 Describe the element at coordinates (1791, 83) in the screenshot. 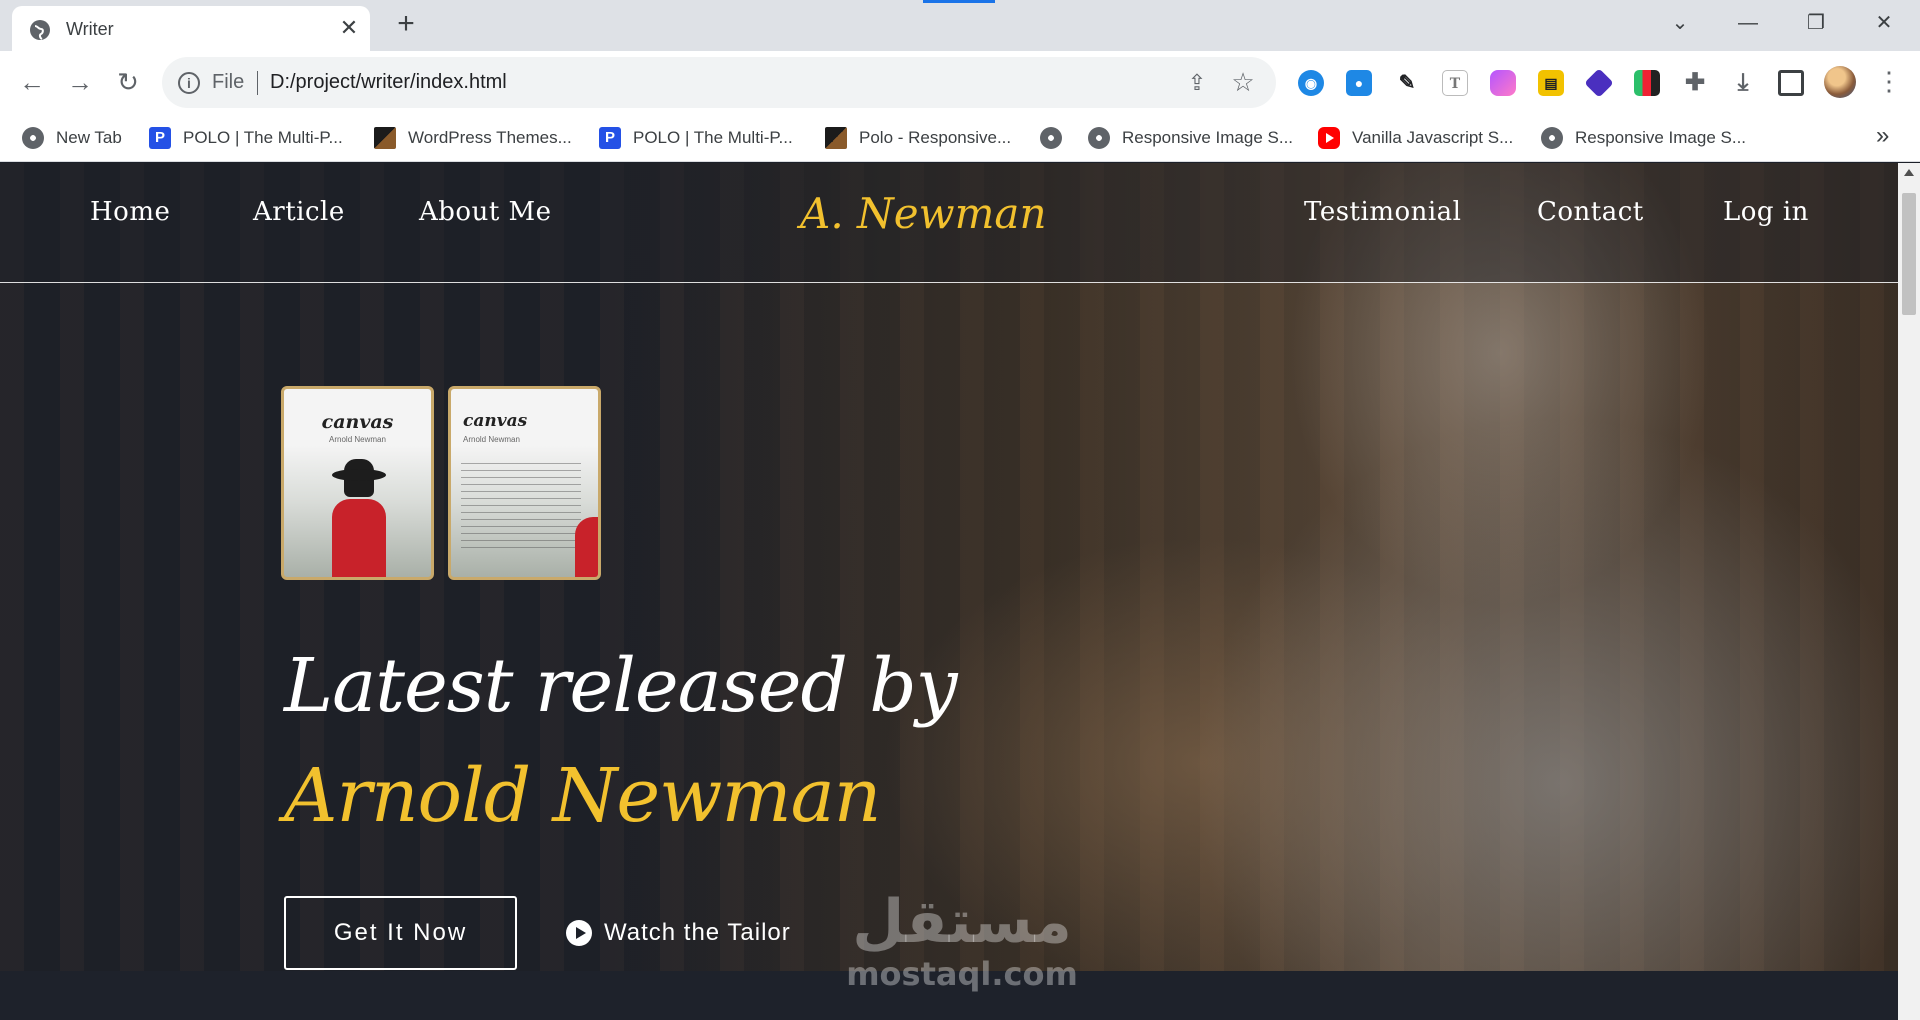

I see `side-panel-icon` at that location.